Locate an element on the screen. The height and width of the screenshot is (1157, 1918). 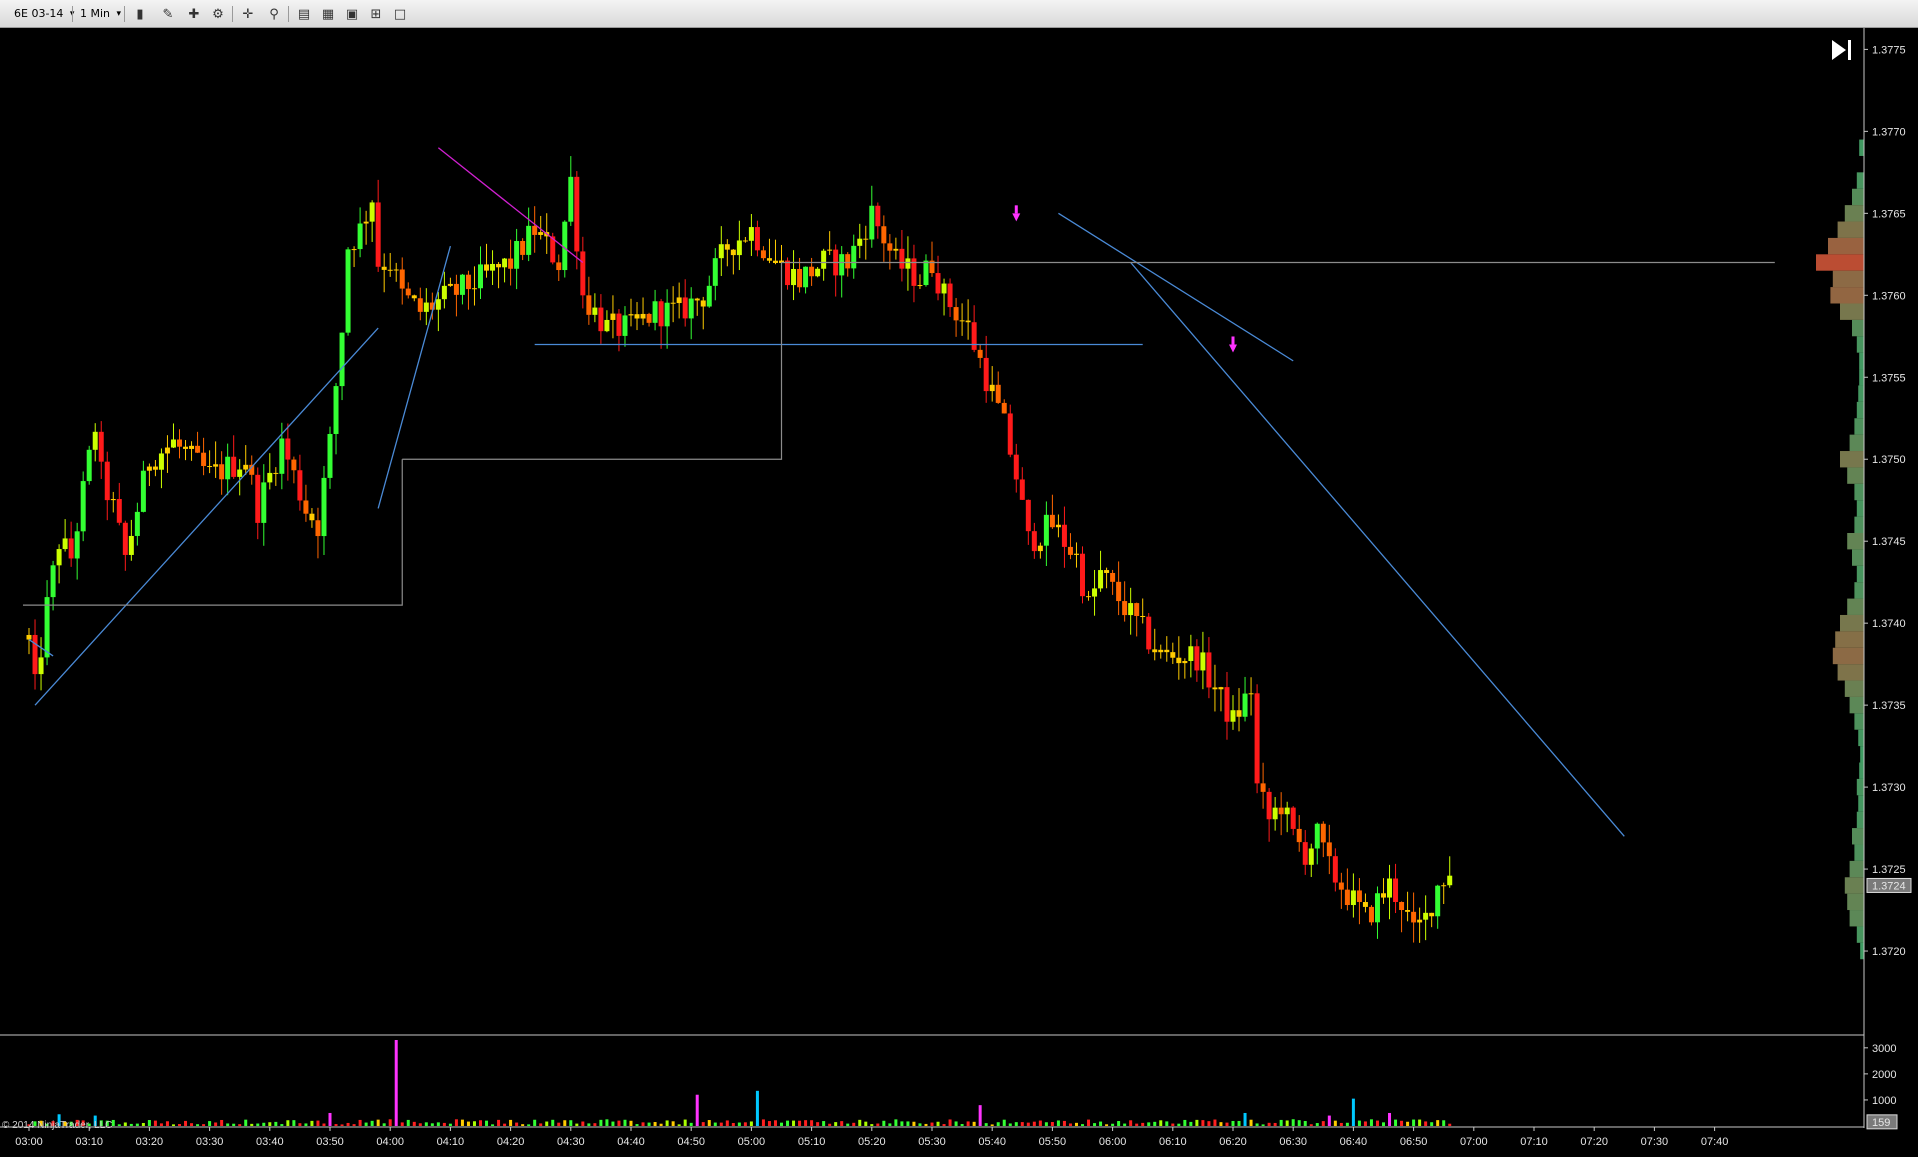
strategy-icon: ⚙ is located at coordinates (218, 14).